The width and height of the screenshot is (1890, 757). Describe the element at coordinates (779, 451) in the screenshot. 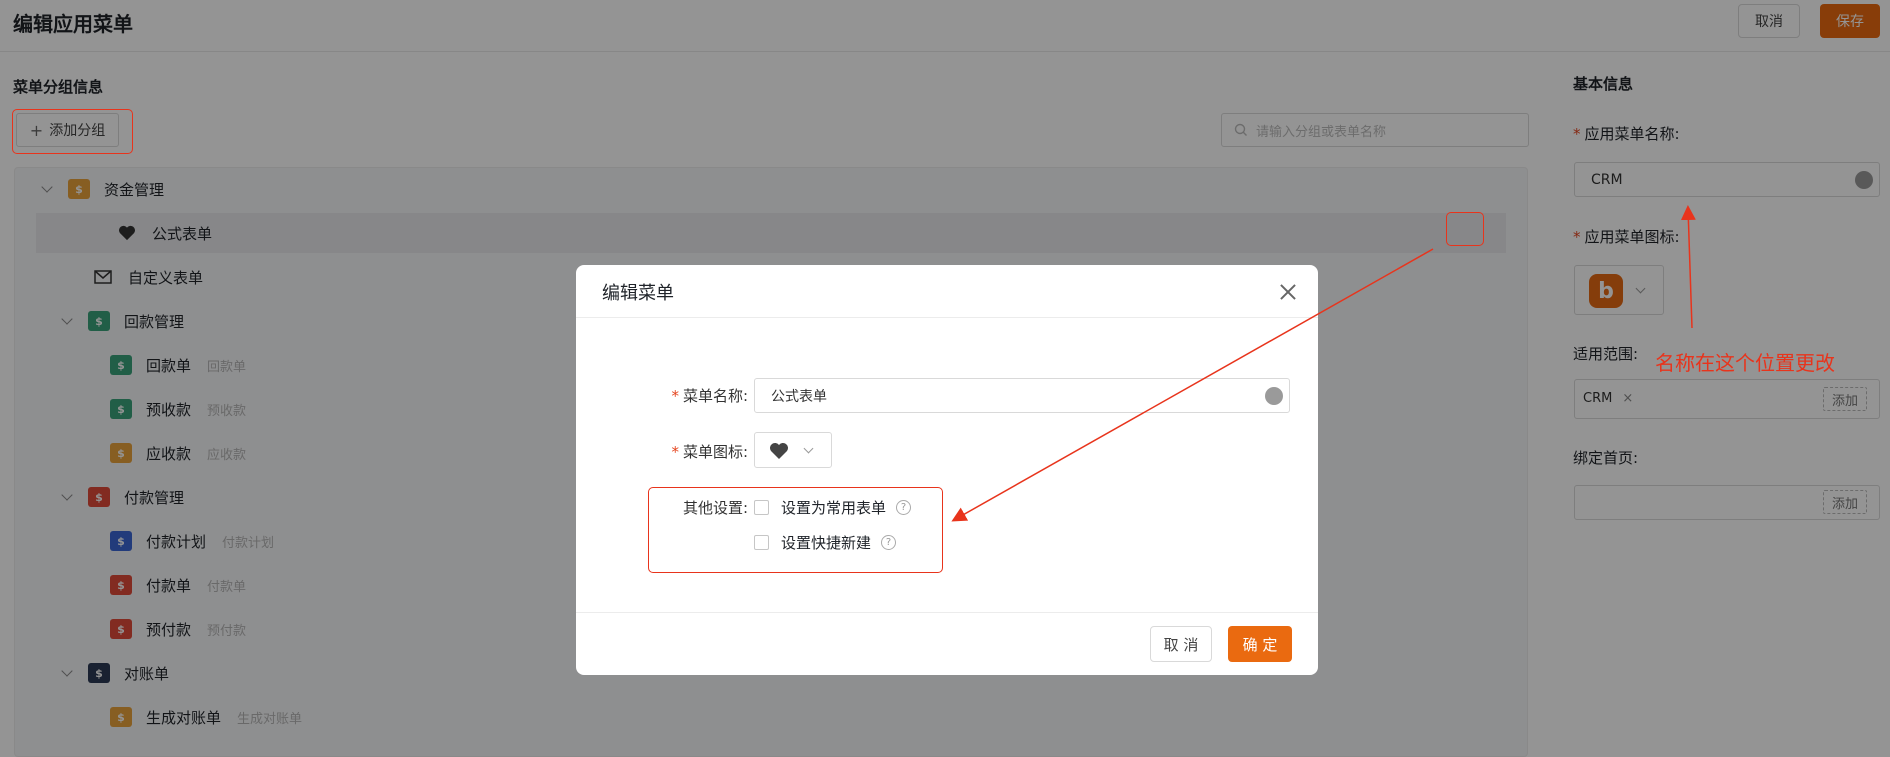

I see `heart-icon` at that location.